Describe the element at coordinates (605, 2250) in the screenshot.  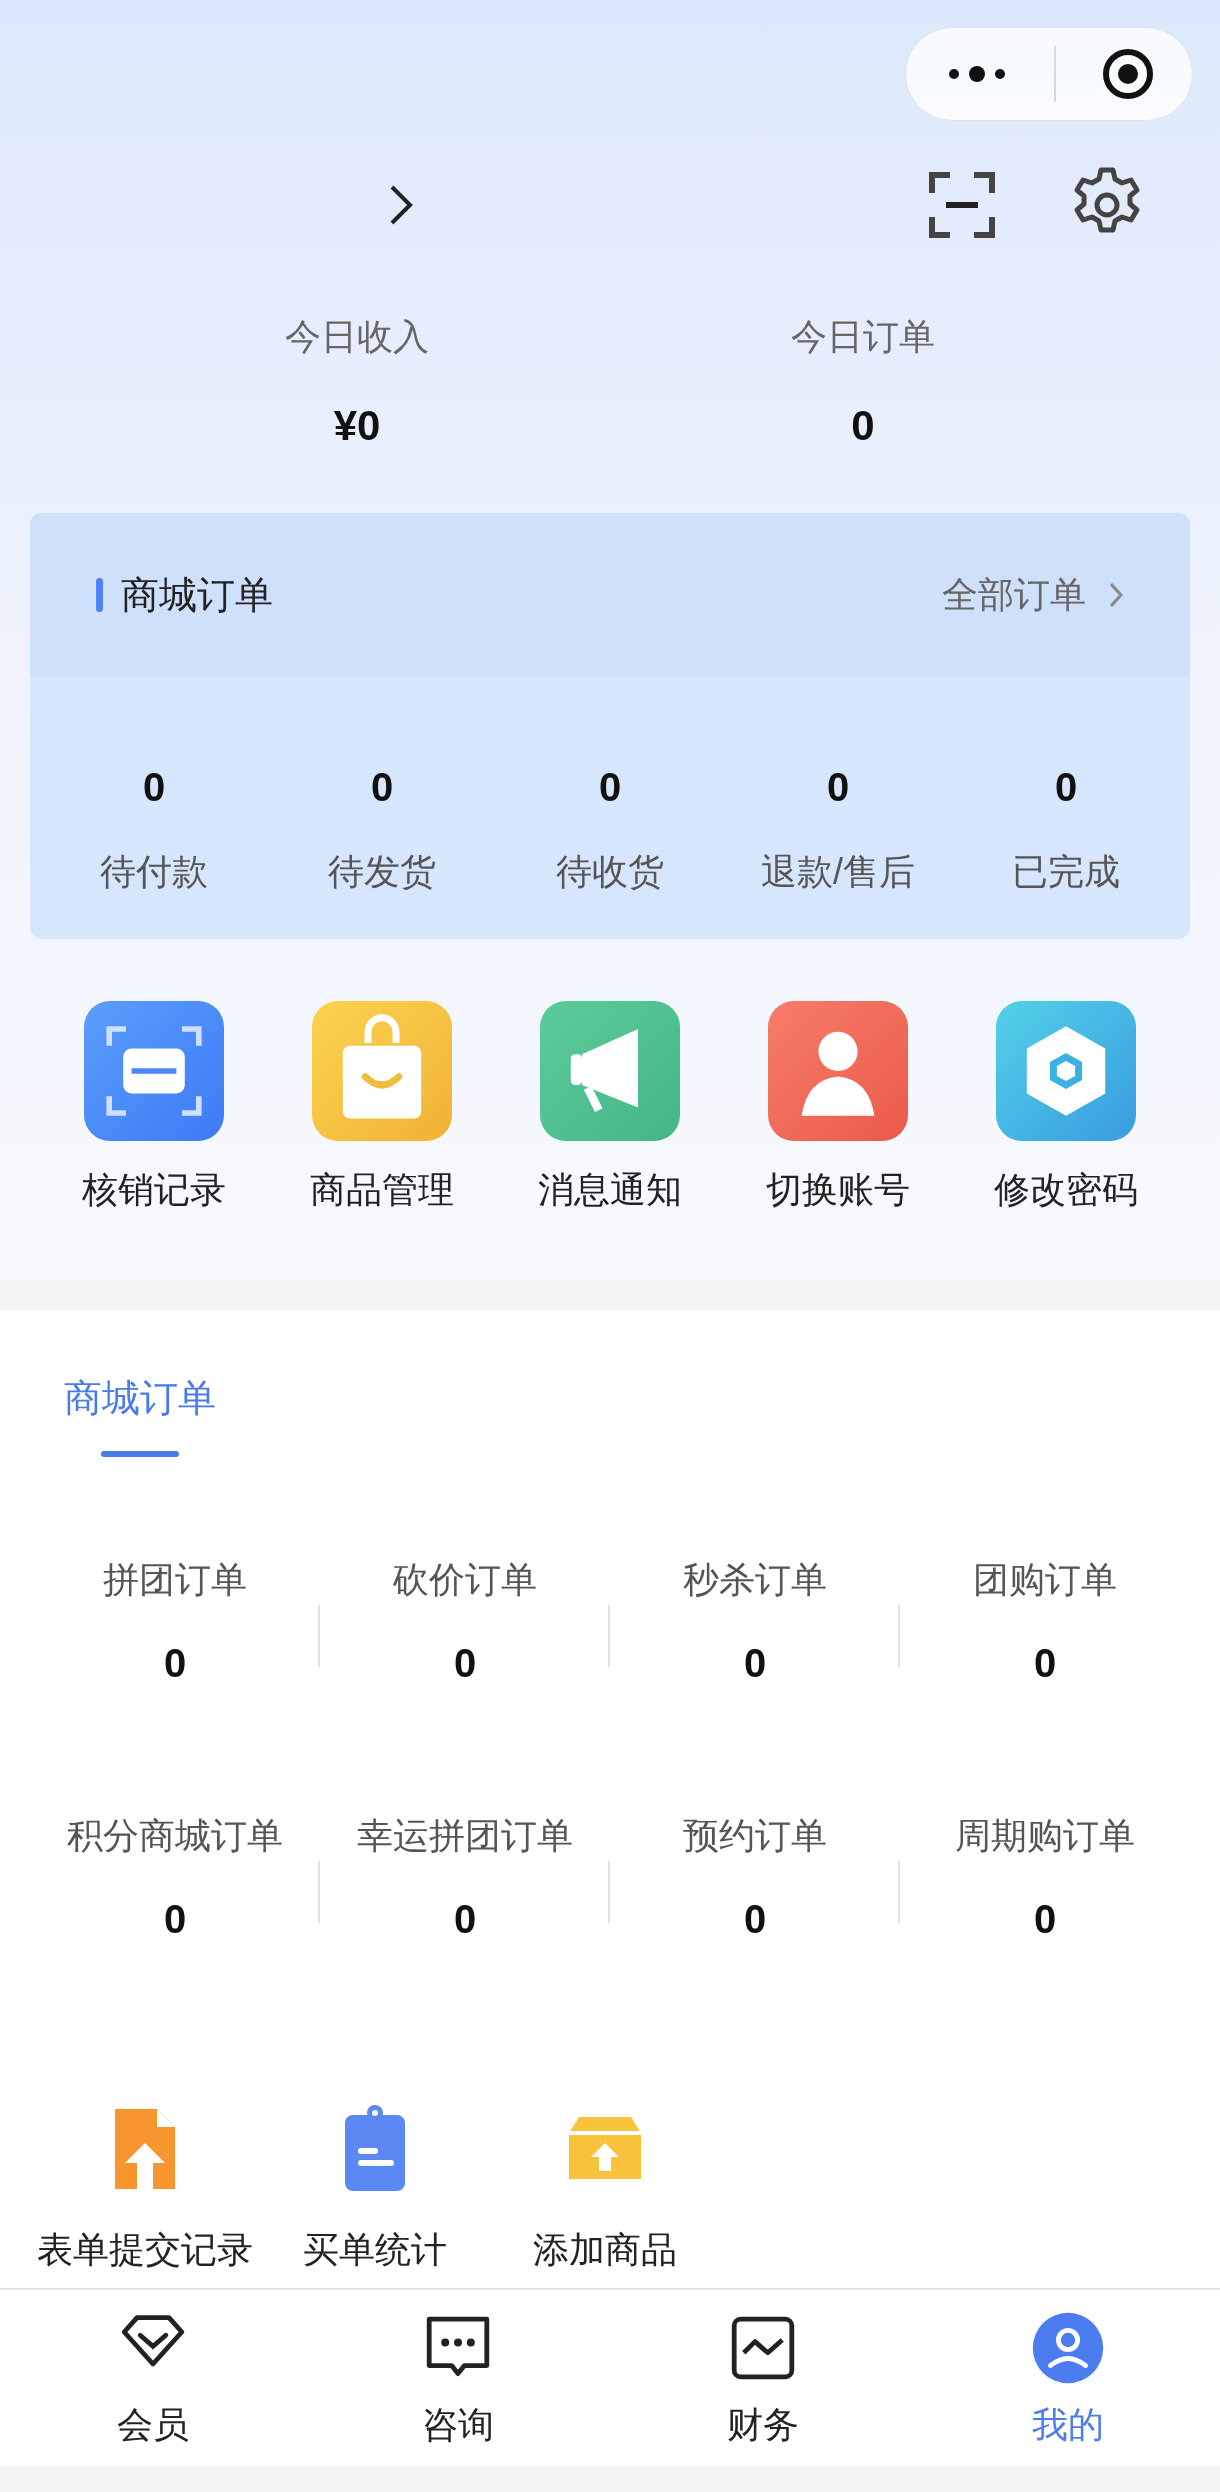
I see `tool-label: 添加商品` at that location.